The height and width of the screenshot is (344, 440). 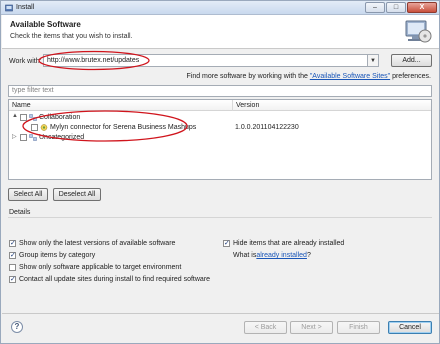 What do you see at coordinates (77, 194) in the screenshot?
I see `deselect-all-button: Deselect All` at bounding box center [77, 194].